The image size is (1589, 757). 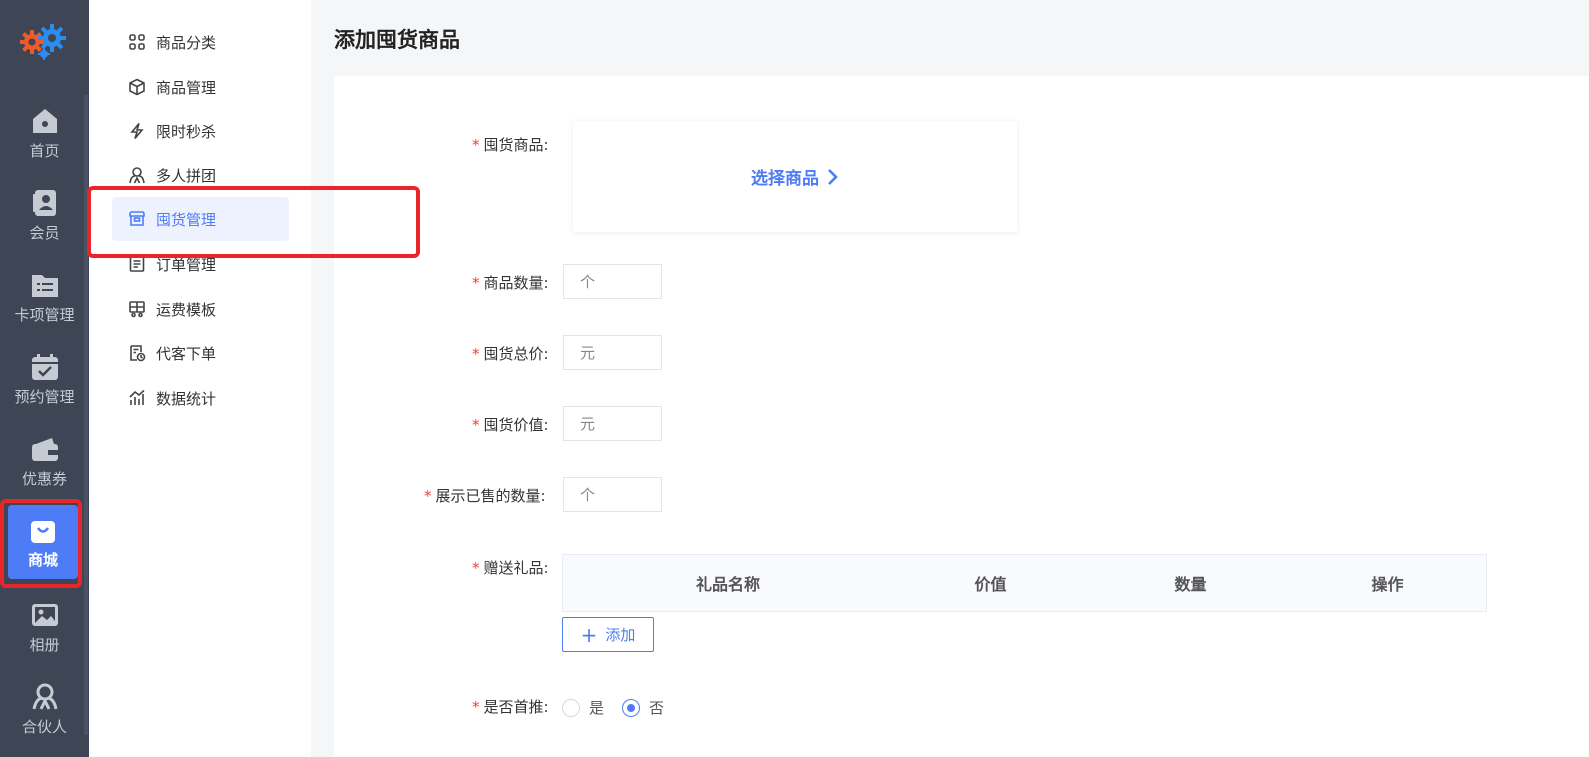 I want to click on submenu-item-order: 订单管理, so click(x=200, y=264).